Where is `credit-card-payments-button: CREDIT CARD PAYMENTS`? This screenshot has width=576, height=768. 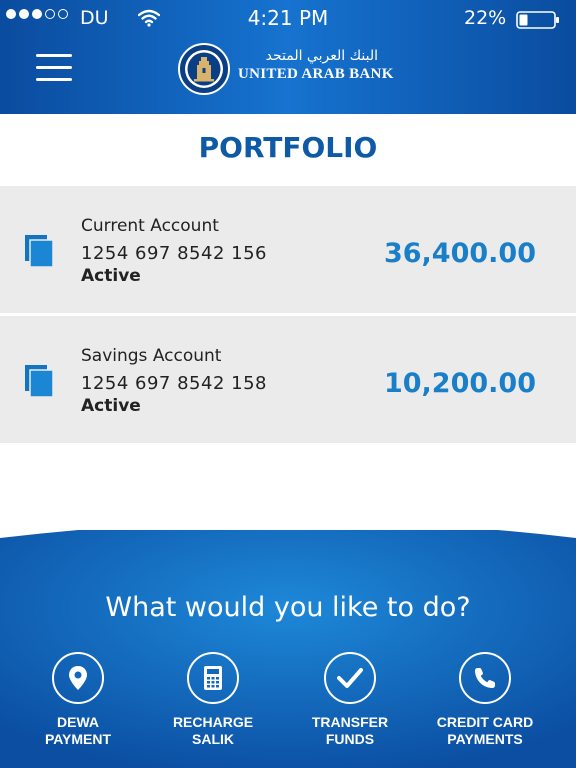 credit-card-payments-button: CREDIT CARD PAYMENTS is located at coordinates (485, 700).